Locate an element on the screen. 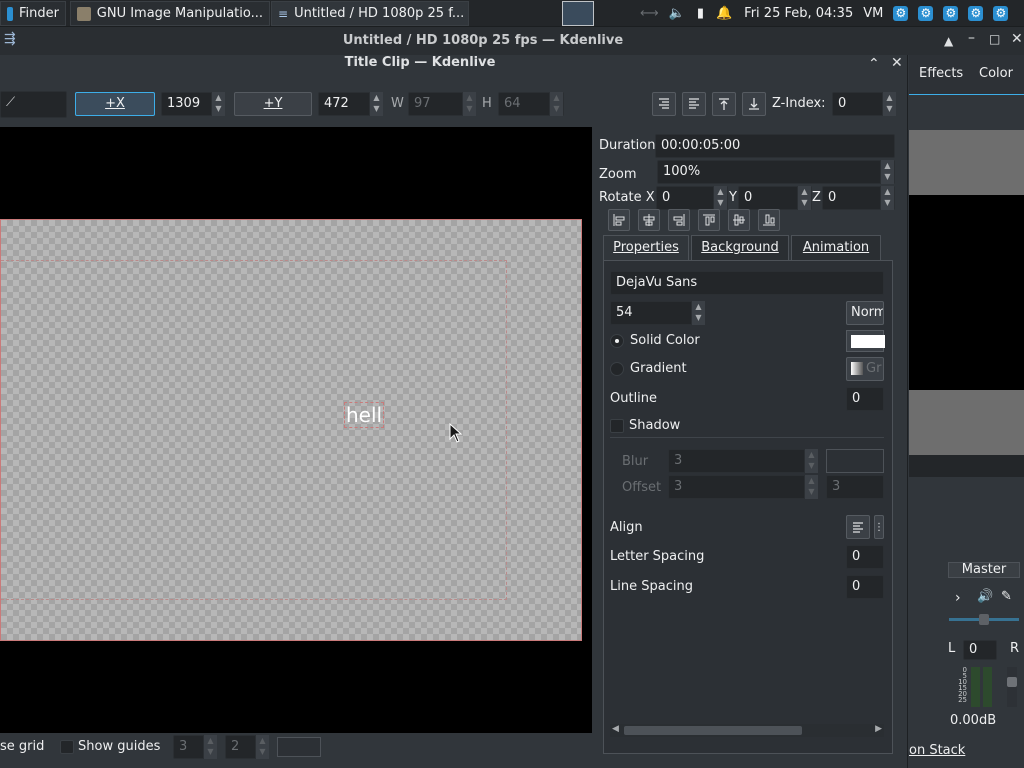 This screenshot has width=1024, height=768. raise-item-button is located at coordinates (664, 104).